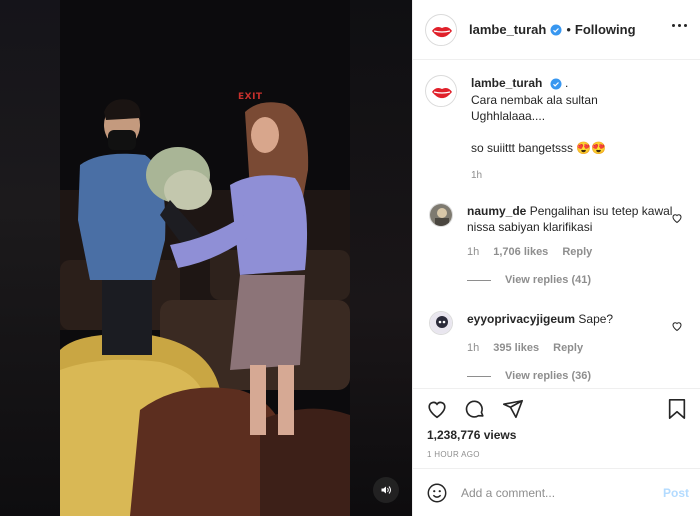 The height and width of the screenshot is (516, 700). Describe the element at coordinates (538, 132) in the screenshot. I see `caption-line` at that location.